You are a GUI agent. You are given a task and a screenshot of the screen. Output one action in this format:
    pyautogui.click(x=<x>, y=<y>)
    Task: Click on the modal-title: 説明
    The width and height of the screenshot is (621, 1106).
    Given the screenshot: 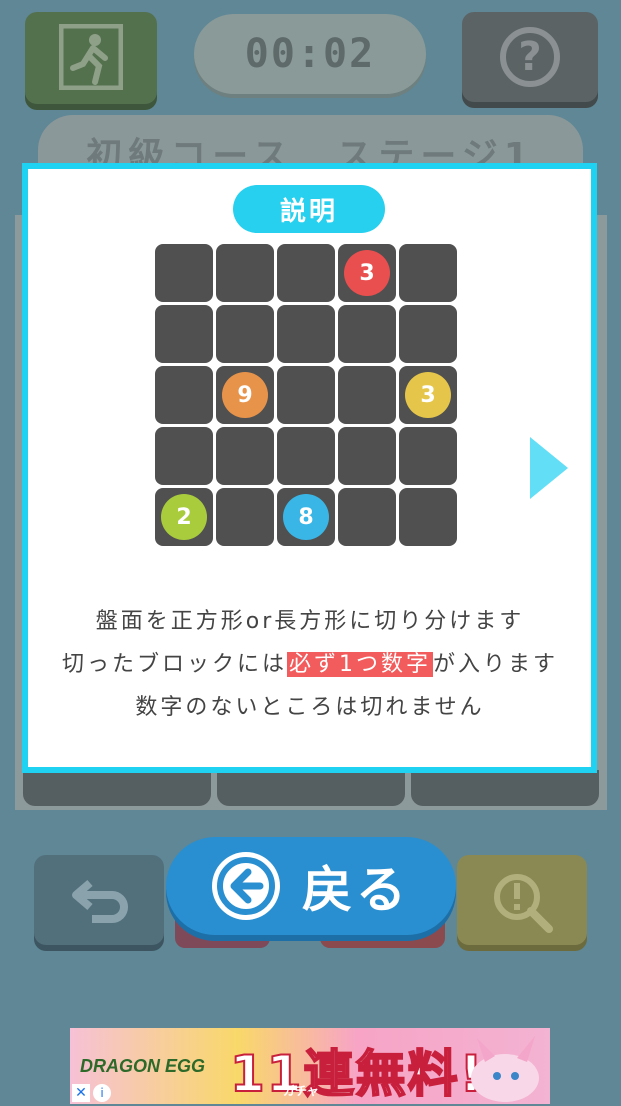 What is the action you would take?
    pyautogui.click(x=309, y=209)
    